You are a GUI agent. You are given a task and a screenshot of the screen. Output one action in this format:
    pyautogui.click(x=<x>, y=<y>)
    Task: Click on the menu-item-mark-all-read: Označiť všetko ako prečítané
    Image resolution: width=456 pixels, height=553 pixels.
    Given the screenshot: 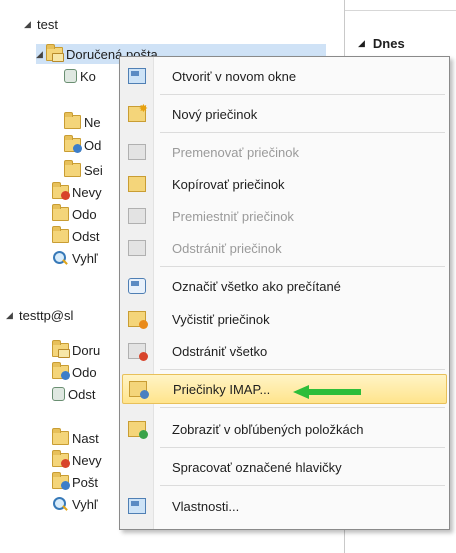 What is the action you would take?
    pyautogui.click(x=284, y=286)
    